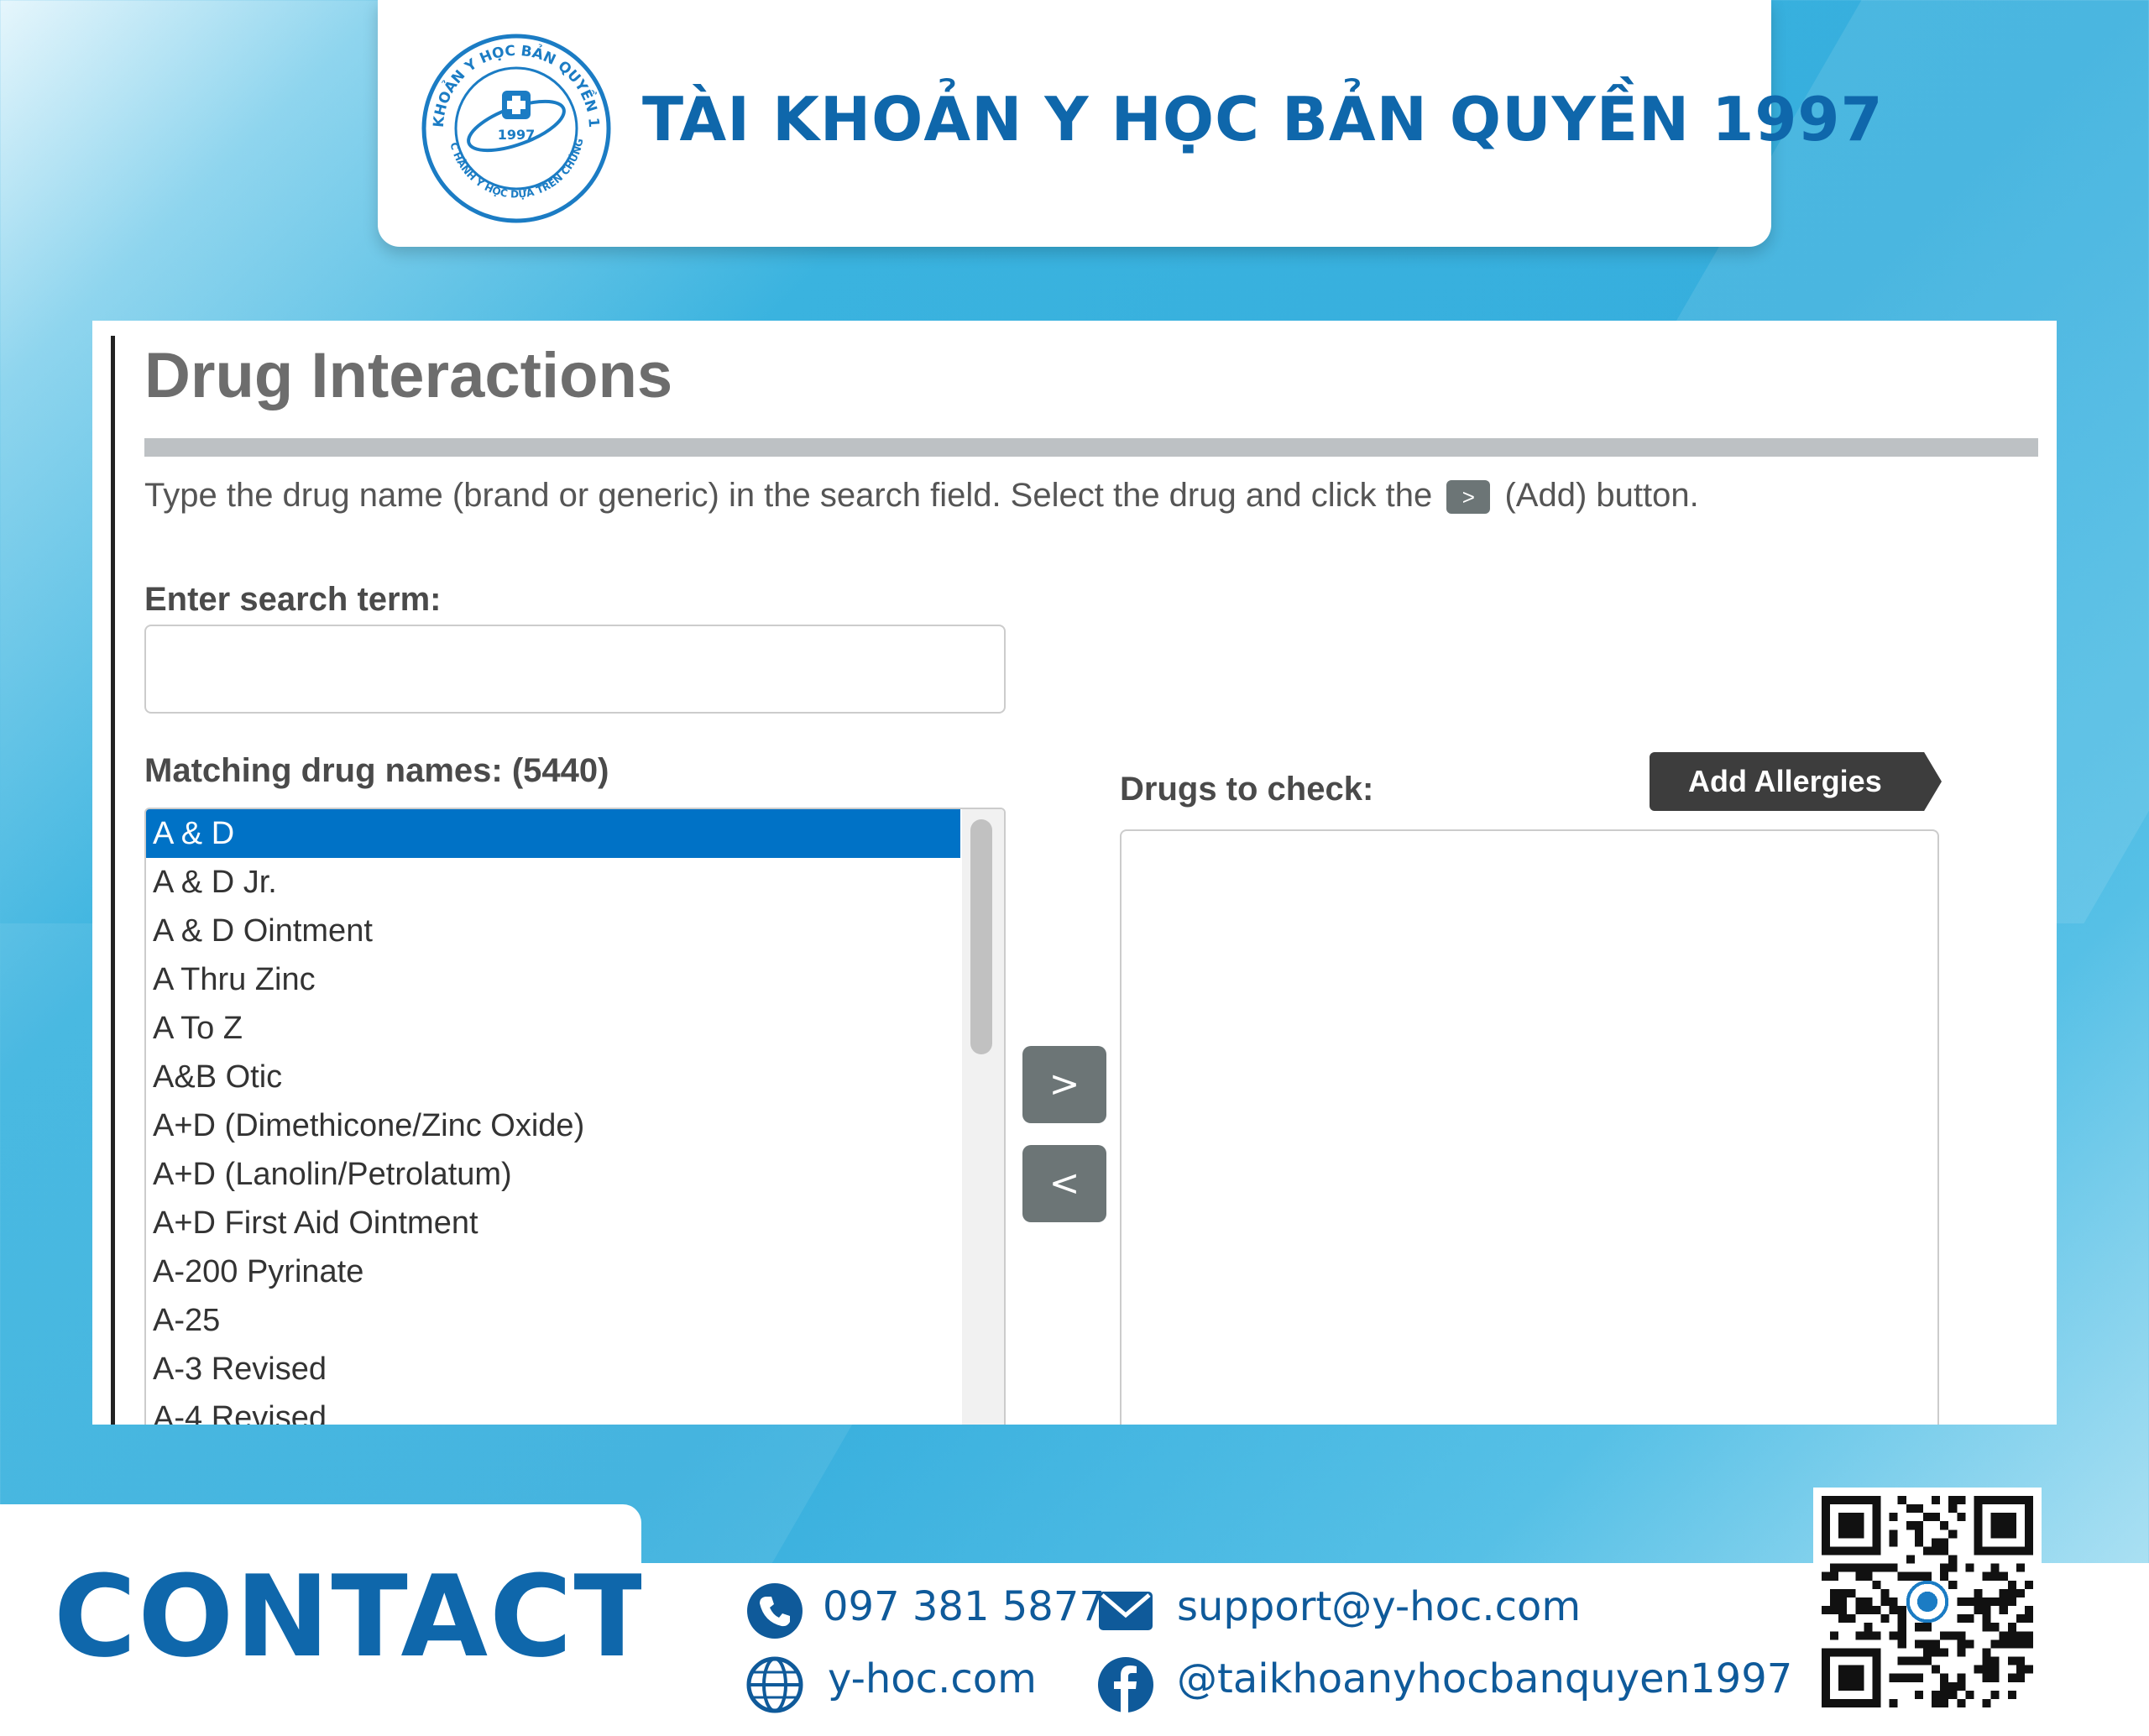 The height and width of the screenshot is (1736, 2149). What do you see at coordinates (1529, 1127) in the screenshot?
I see `drugs-to-check-list` at bounding box center [1529, 1127].